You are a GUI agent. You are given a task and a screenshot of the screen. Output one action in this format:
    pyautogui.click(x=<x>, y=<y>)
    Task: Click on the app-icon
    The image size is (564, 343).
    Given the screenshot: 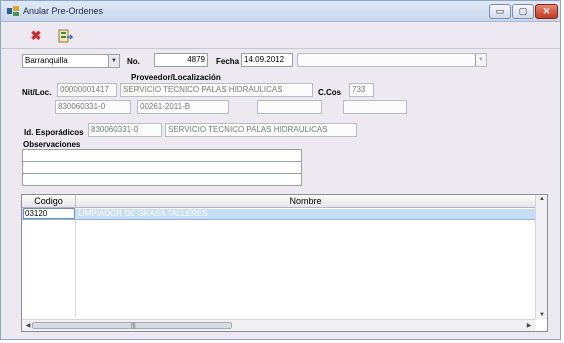 What is the action you would take?
    pyautogui.click(x=13, y=11)
    